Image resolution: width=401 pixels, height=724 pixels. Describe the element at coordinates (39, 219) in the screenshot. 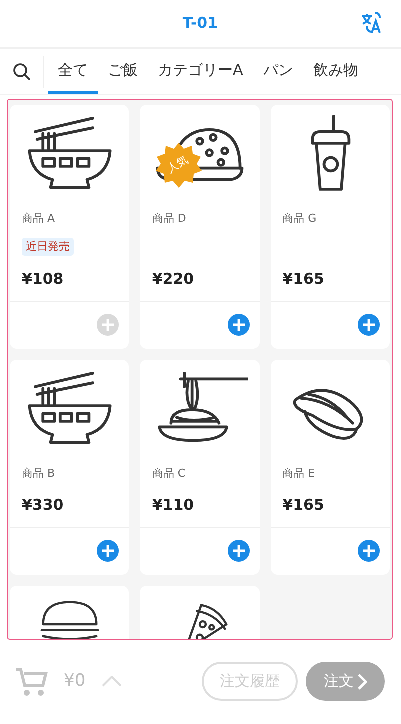

I see `product-name: 商品 A` at that location.